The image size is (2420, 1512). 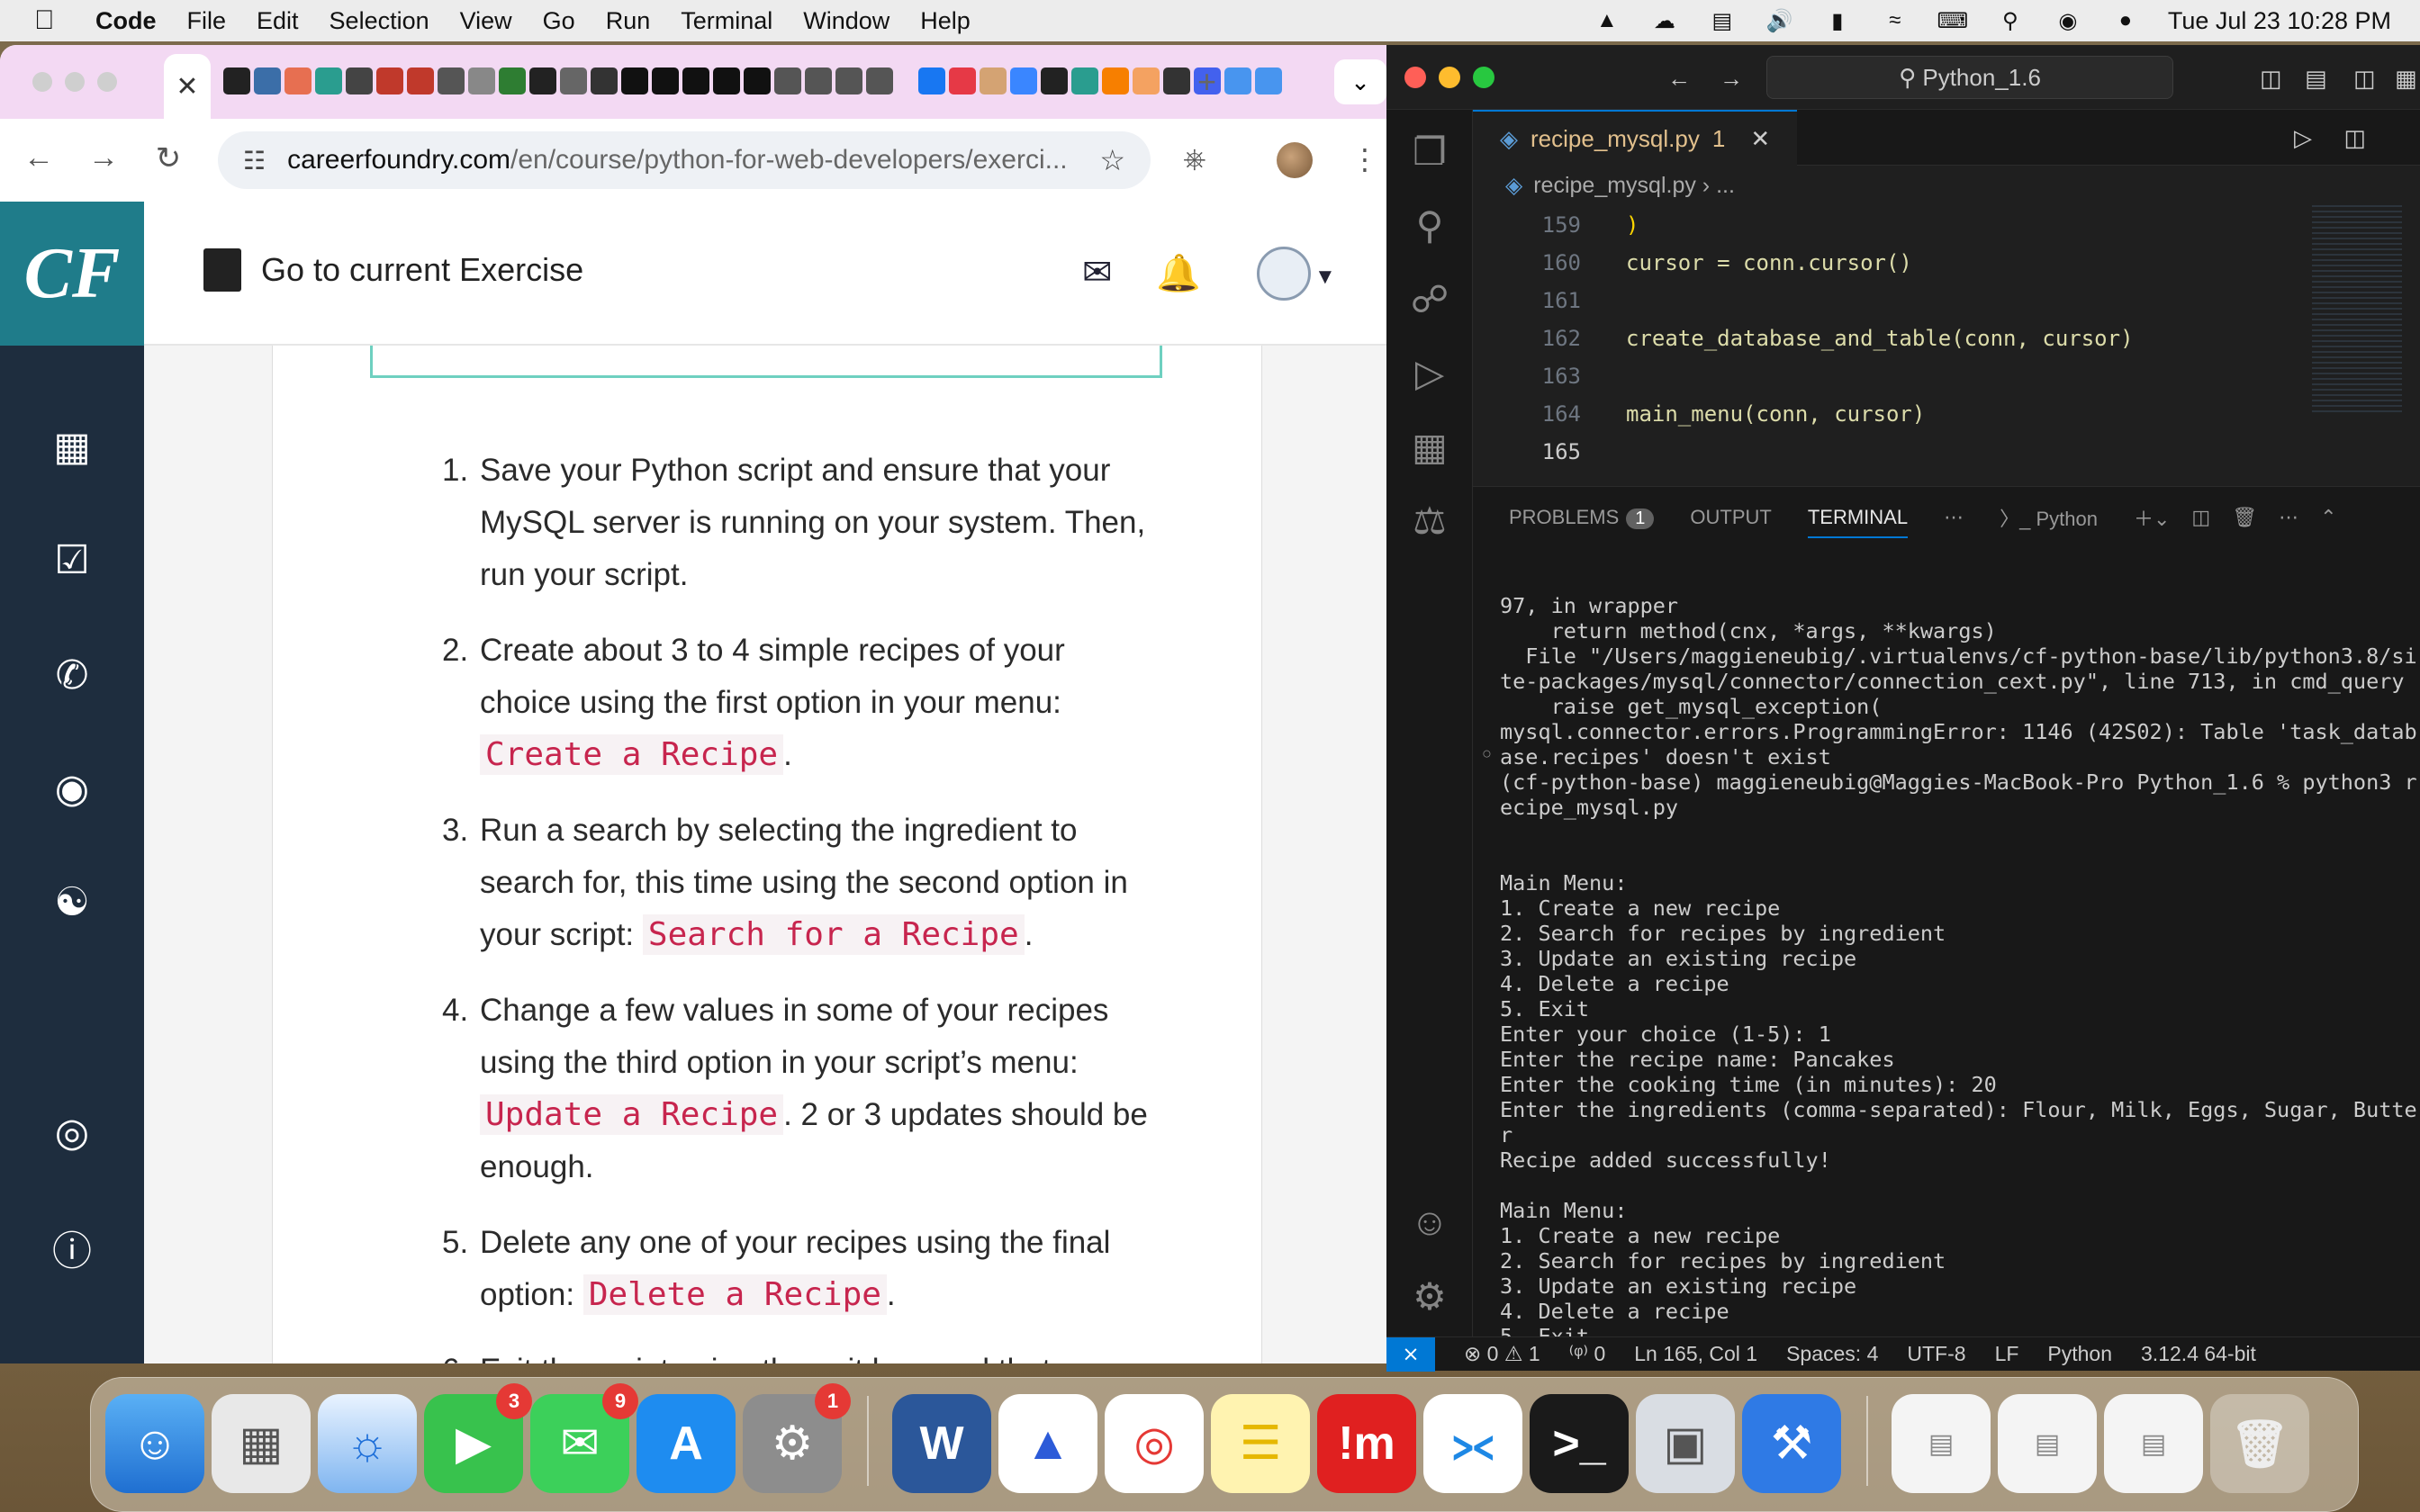 What do you see at coordinates (2406, 79) in the screenshot?
I see `customize-layout-icon: ▦` at bounding box center [2406, 79].